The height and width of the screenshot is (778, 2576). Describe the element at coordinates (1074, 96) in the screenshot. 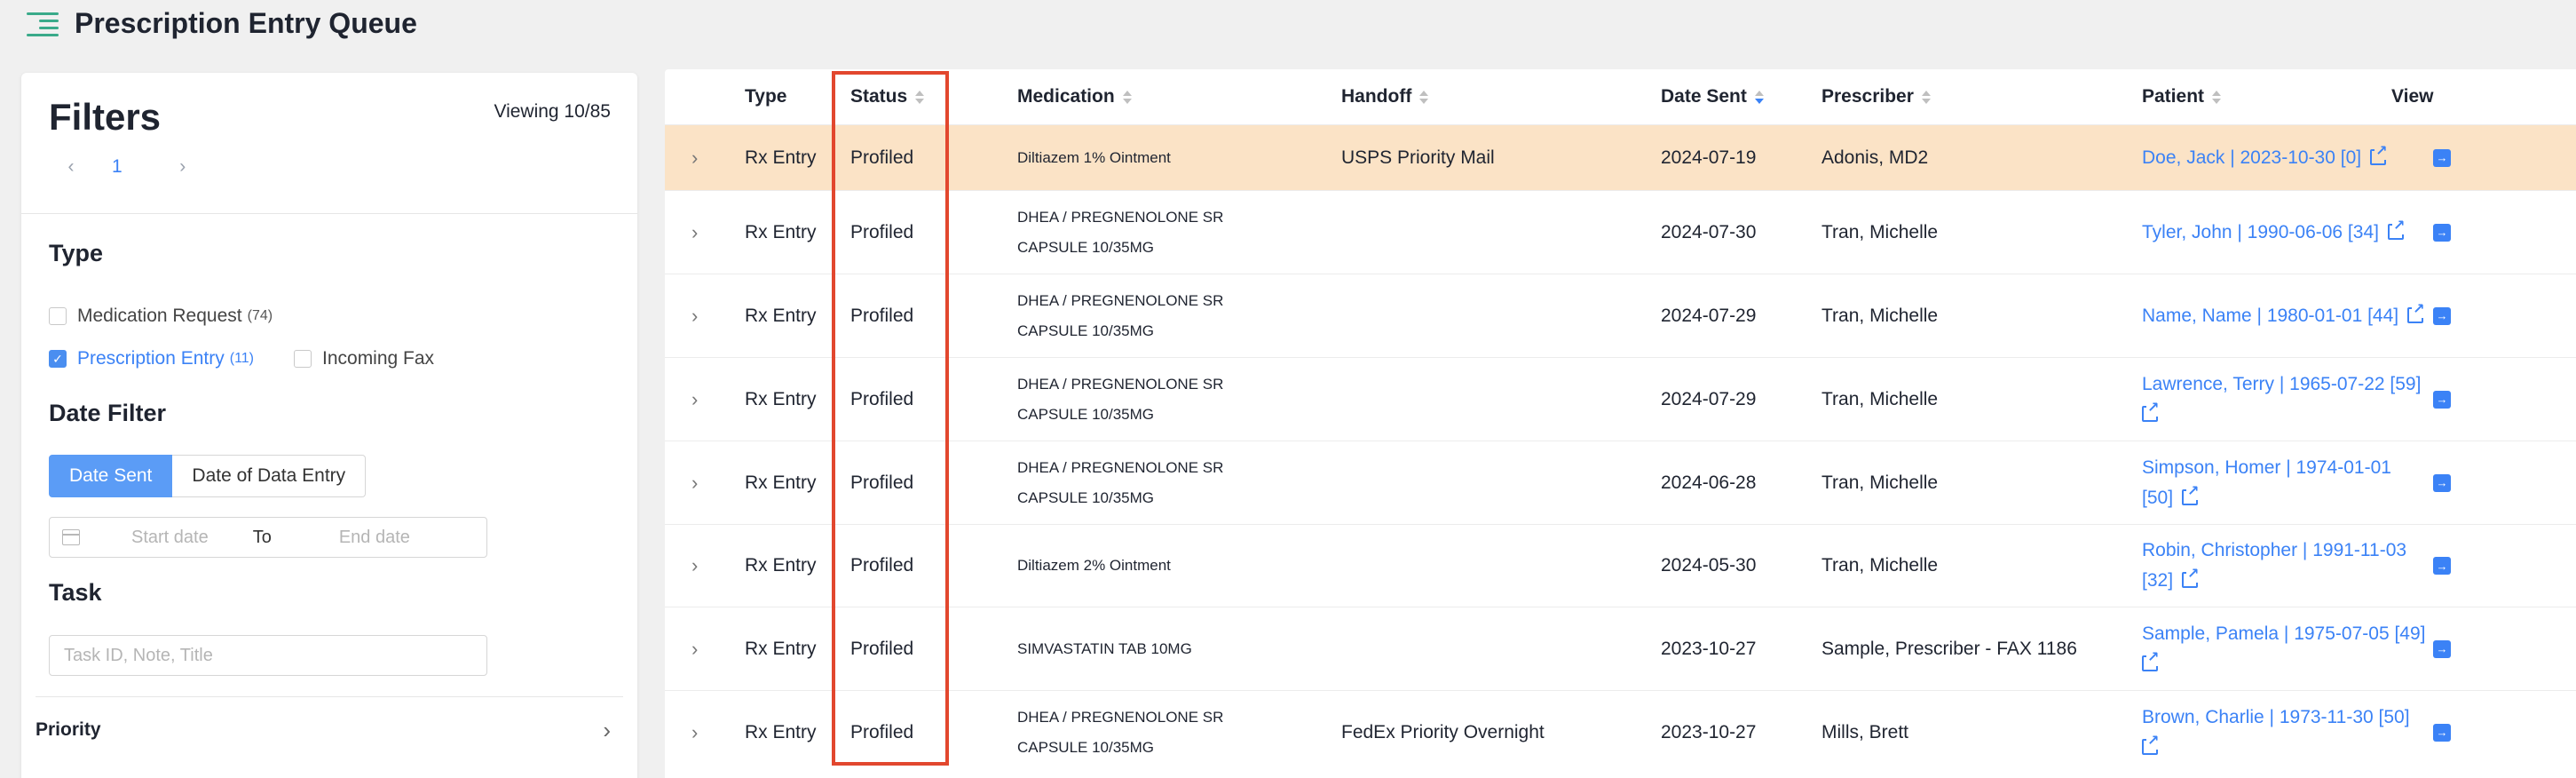

I see `column-header-medication: Medication` at that location.